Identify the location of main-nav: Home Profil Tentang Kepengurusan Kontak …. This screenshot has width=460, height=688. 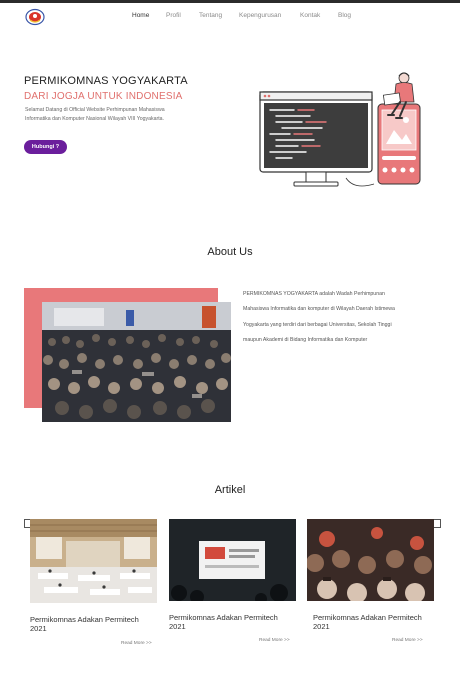
(230, 18).